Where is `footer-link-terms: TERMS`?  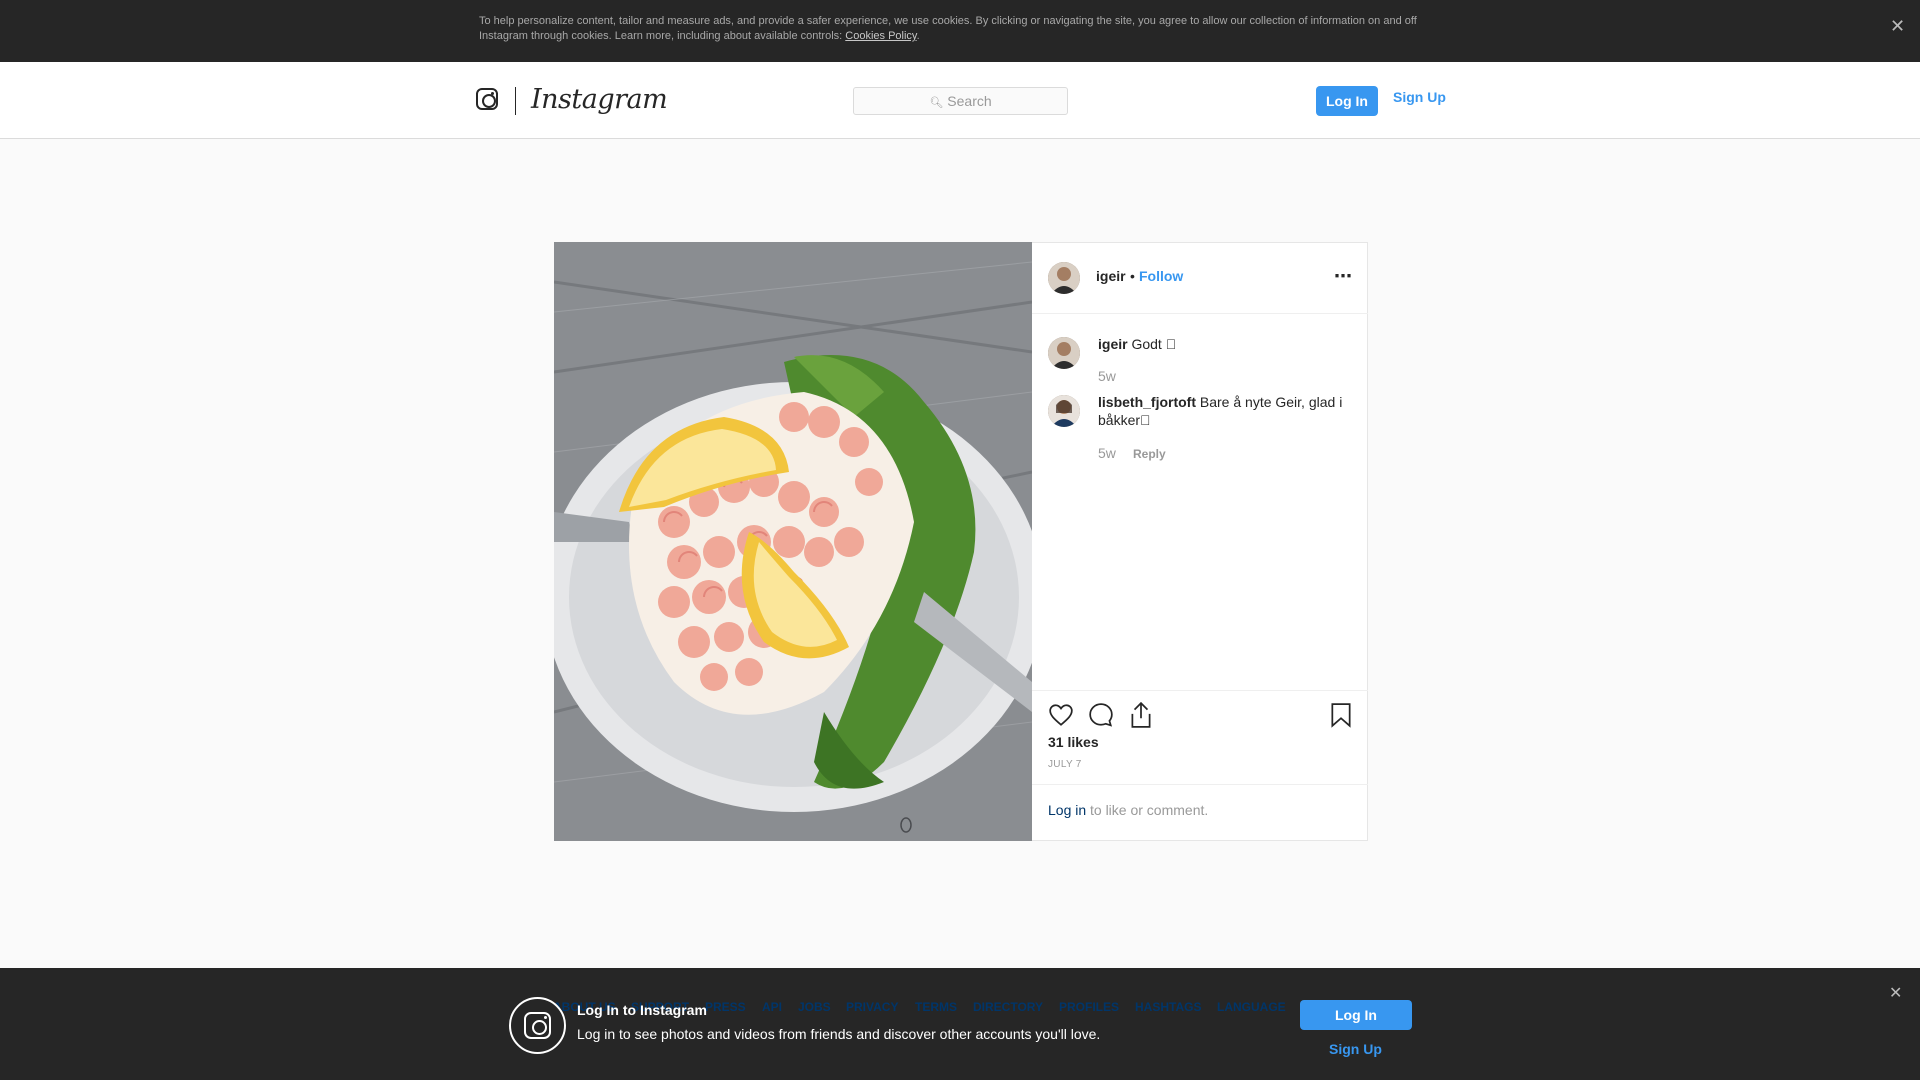
footer-link-terms: TERMS is located at coordinates (936, 1007).